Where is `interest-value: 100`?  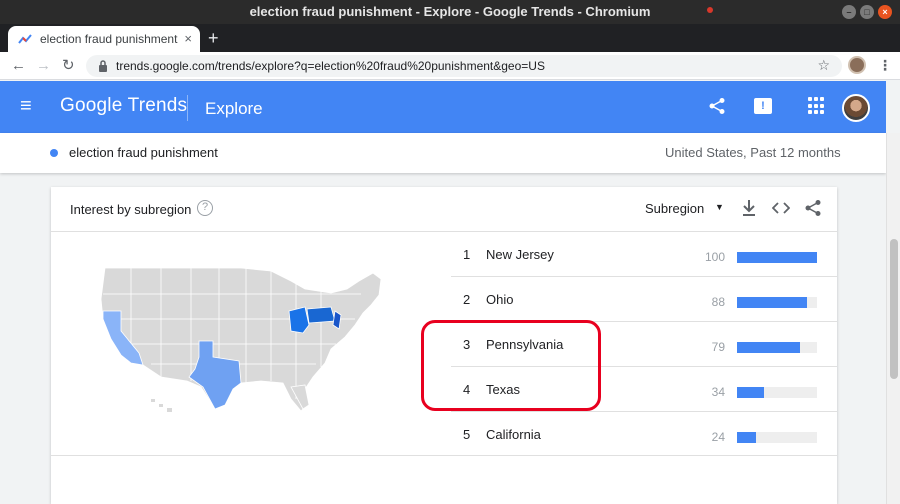 interest-value: 100 is located at coordinates (714, 257).